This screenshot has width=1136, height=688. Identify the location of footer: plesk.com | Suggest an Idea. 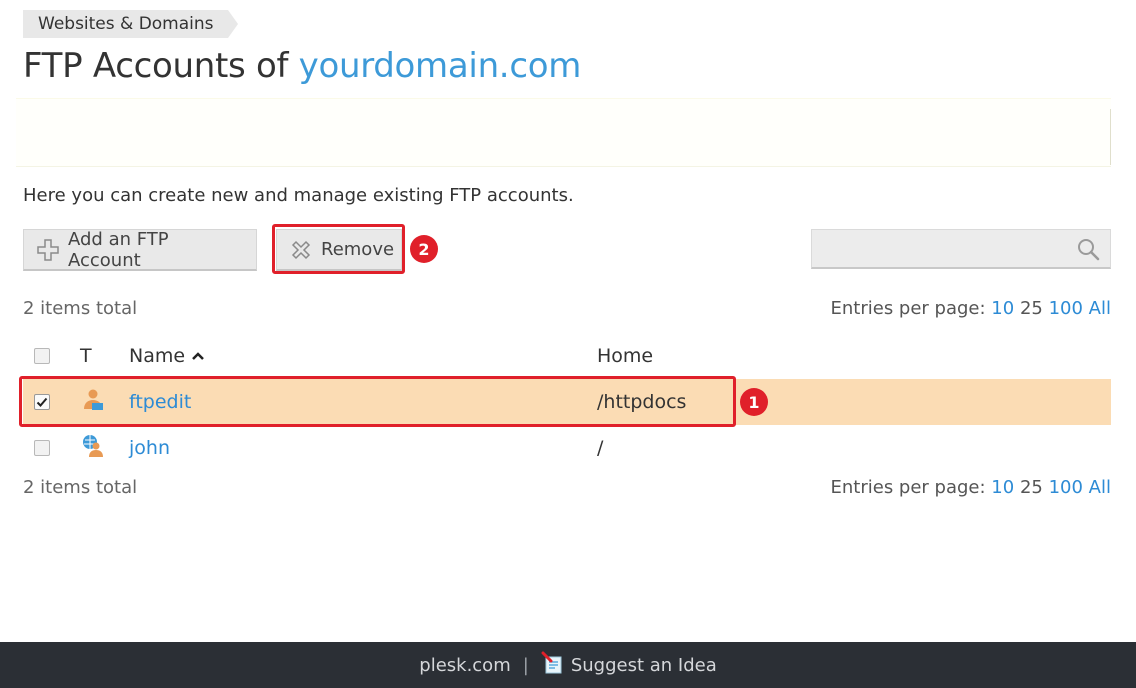
(568, 665).